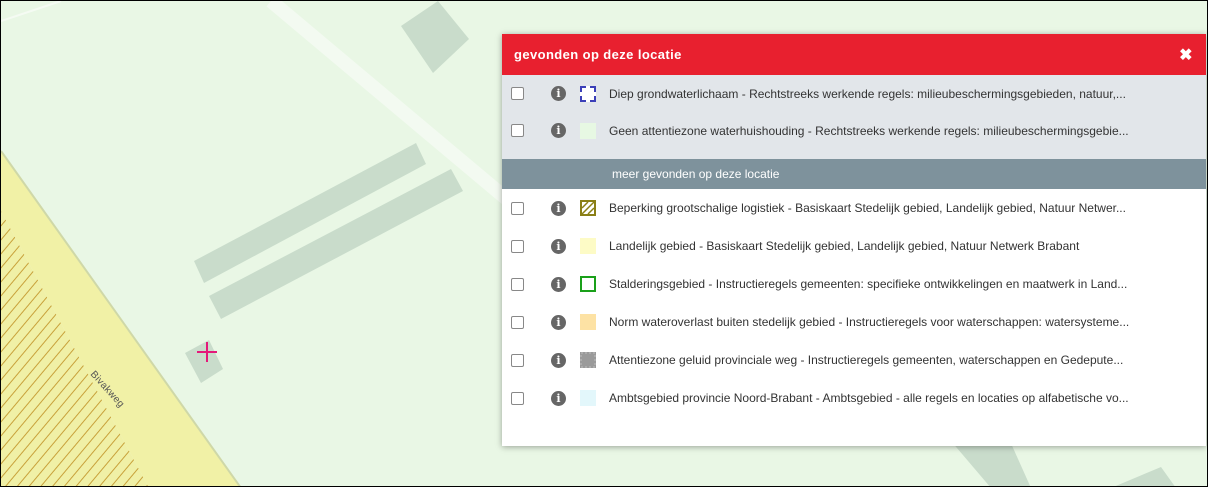 This screenshot has width=1208, height=487. Describe the element at coordinates (588, 322) in the screenshot. I see `orange-swatch-icon` at that location.